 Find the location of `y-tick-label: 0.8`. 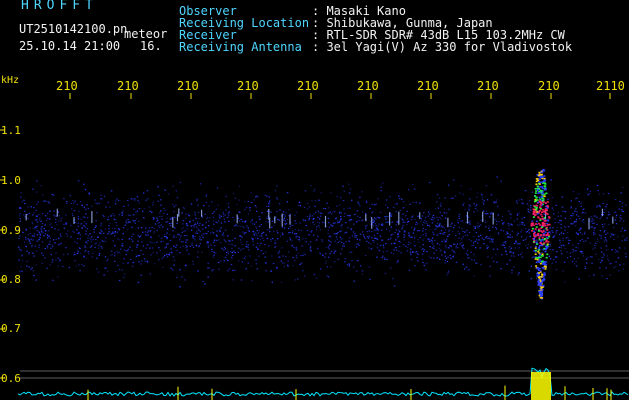

y-tick-label: 0.8 is located at coordinates (11, 279).